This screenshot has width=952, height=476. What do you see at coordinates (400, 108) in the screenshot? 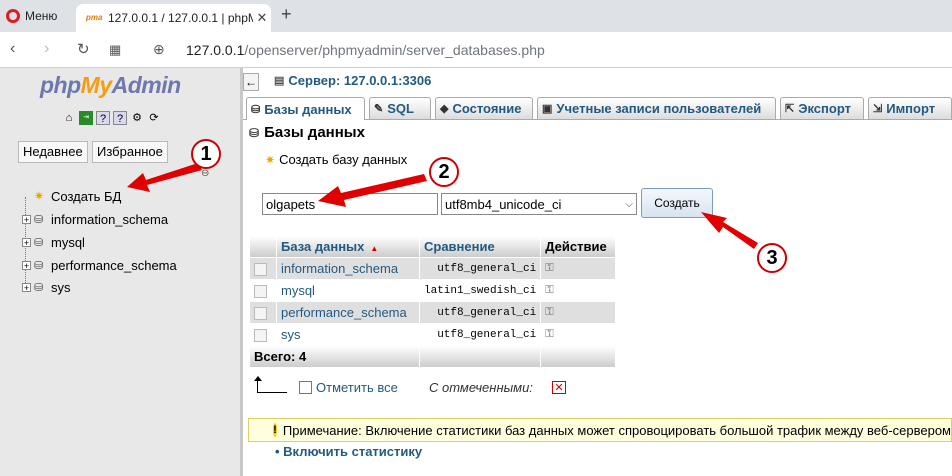
I see `tab-sql: ✎ SQL` at bounding box center [400, 108].